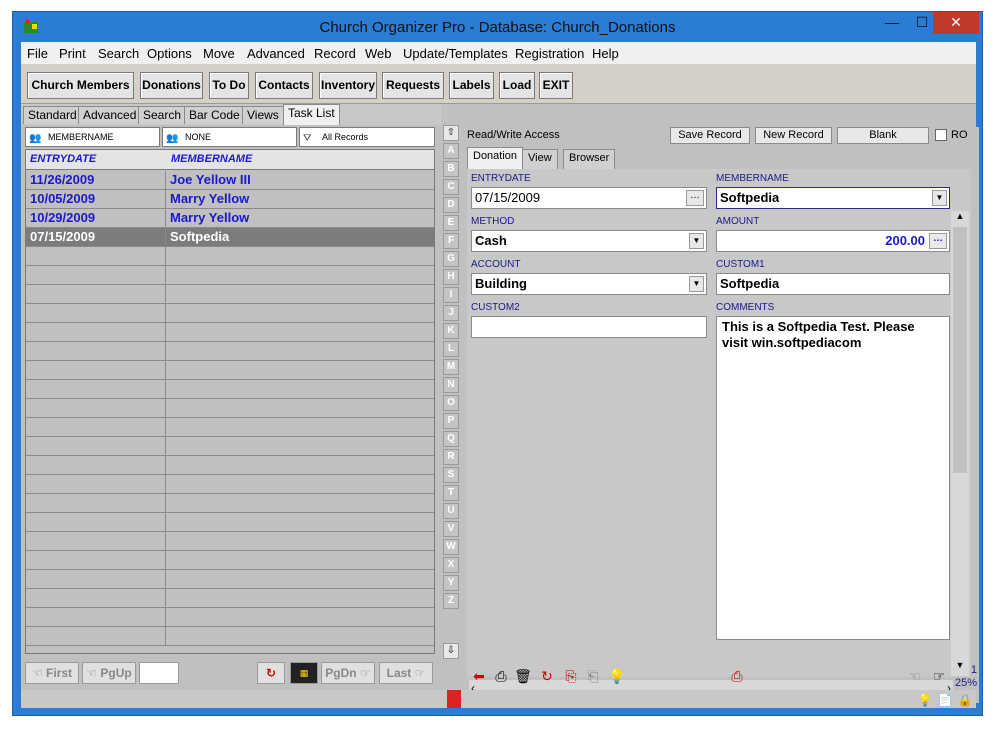 This screenshot has width=1001, height=734. Describe the element at coordinates (710, 135) in the screenshot. I see `save-record-button: Save Record` at that location.